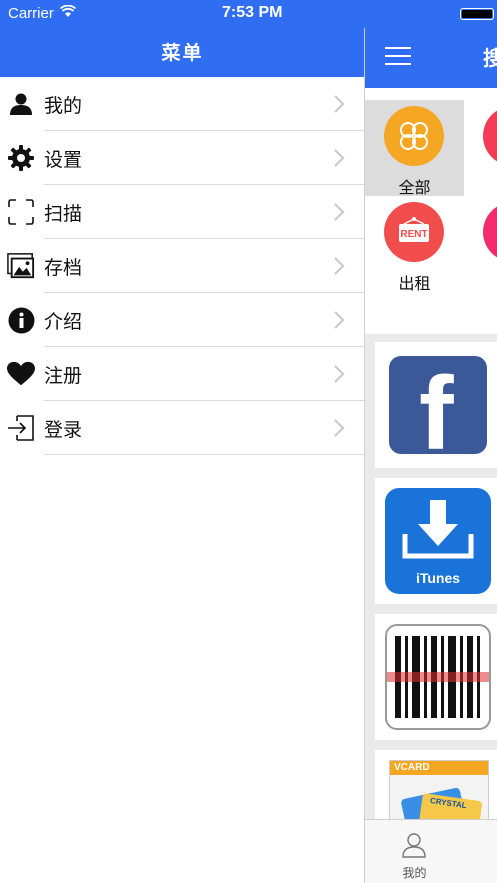 The width and height of the screenshot is (497, 883). What do you see at coordinates (414, 873) in the screenshot?
I see `tab-label: 我的` at bounding box center [414, 873].